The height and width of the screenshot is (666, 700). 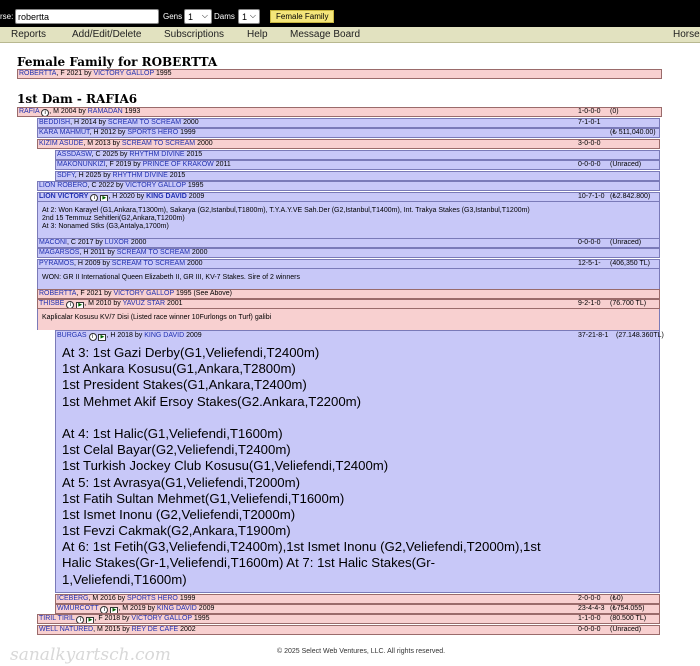 I want to click on sire-link: LUXOR, so click(x=117, y=242).